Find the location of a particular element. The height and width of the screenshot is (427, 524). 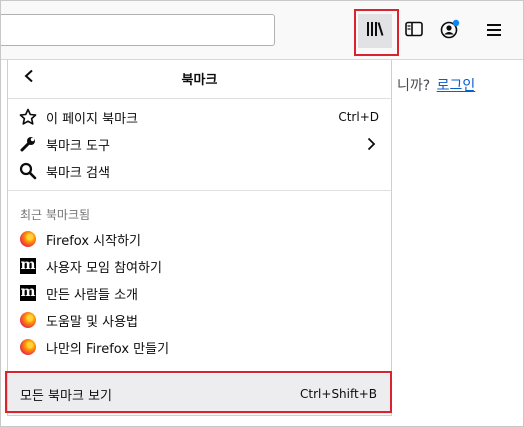

item-label: 도움말 및 사용법 is located at coordinates (92, 322).